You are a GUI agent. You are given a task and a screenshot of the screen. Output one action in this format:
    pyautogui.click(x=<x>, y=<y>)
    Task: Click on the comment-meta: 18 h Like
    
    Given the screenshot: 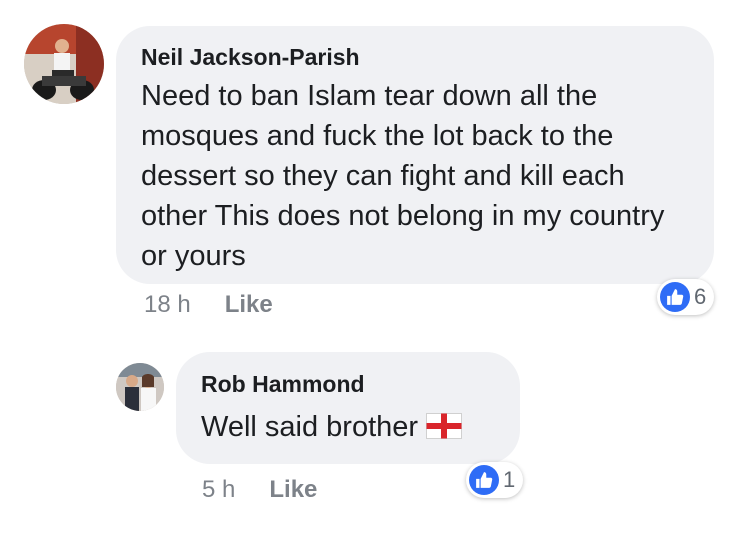 What is the action you would take?
    pyautogui.click(x=208, y=305)
    